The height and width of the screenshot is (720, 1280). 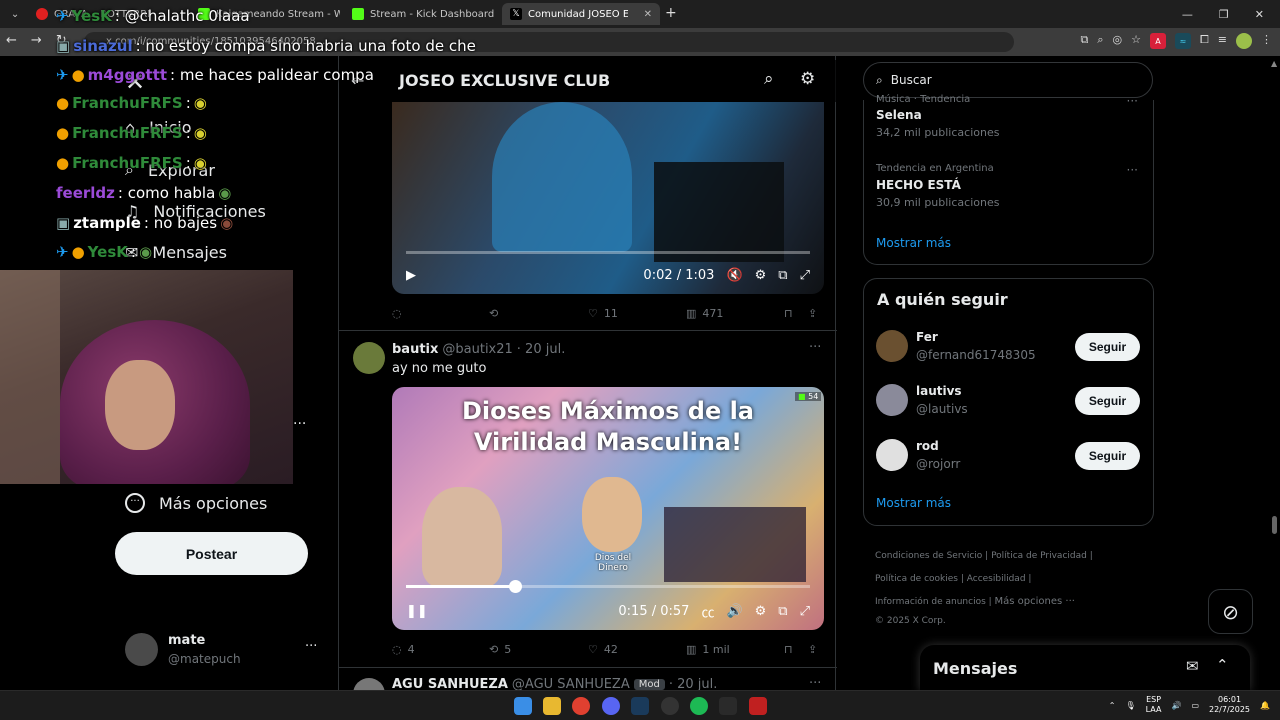 I want to click on start-icon, so click(x=523, y=706).